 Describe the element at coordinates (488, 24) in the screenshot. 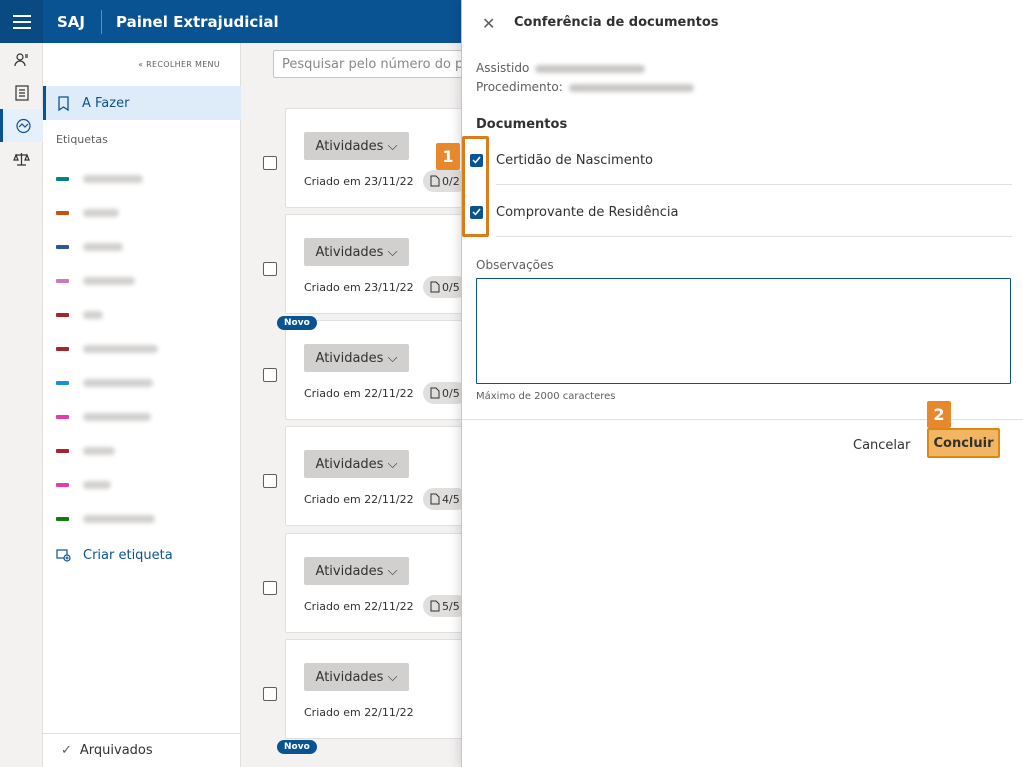

I see `close-dialog-button: ✕` at that location.